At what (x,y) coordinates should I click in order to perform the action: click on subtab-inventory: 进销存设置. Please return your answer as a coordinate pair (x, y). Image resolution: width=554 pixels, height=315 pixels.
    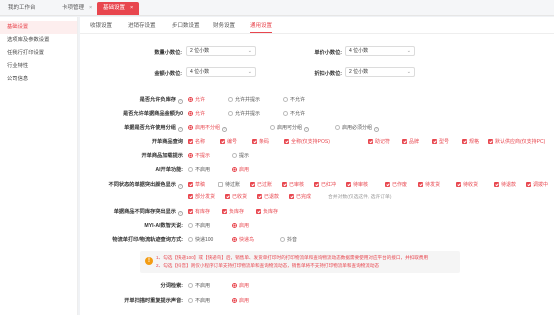
    Looking at the image, I should click on (142, 26).